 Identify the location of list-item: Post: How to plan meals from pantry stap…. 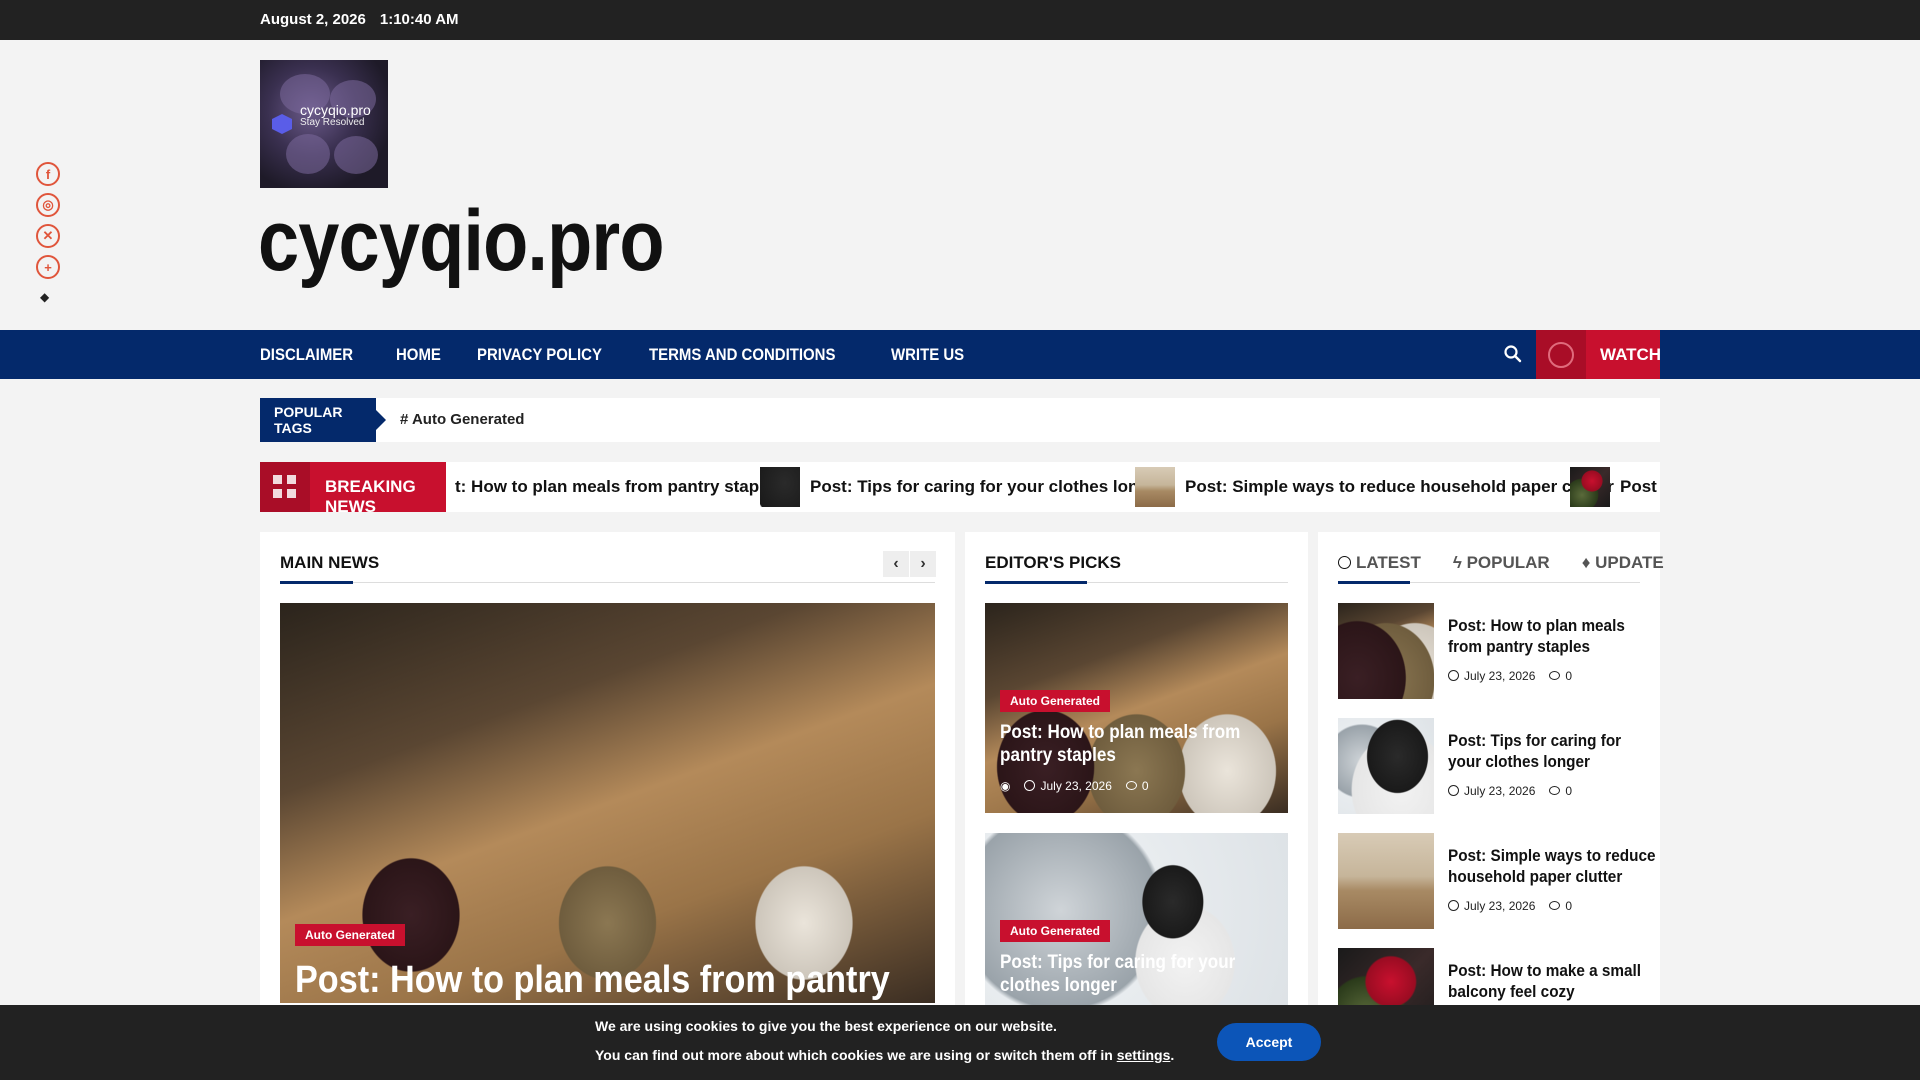
(1498, 651).